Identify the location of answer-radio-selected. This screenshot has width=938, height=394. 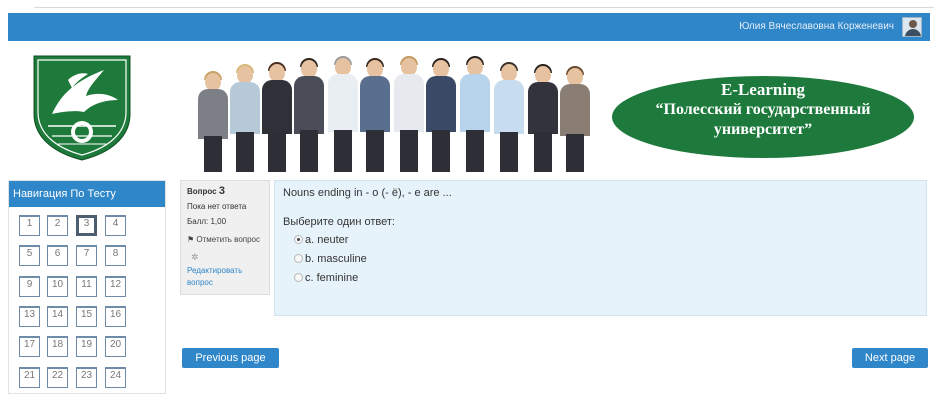
(298, 239).